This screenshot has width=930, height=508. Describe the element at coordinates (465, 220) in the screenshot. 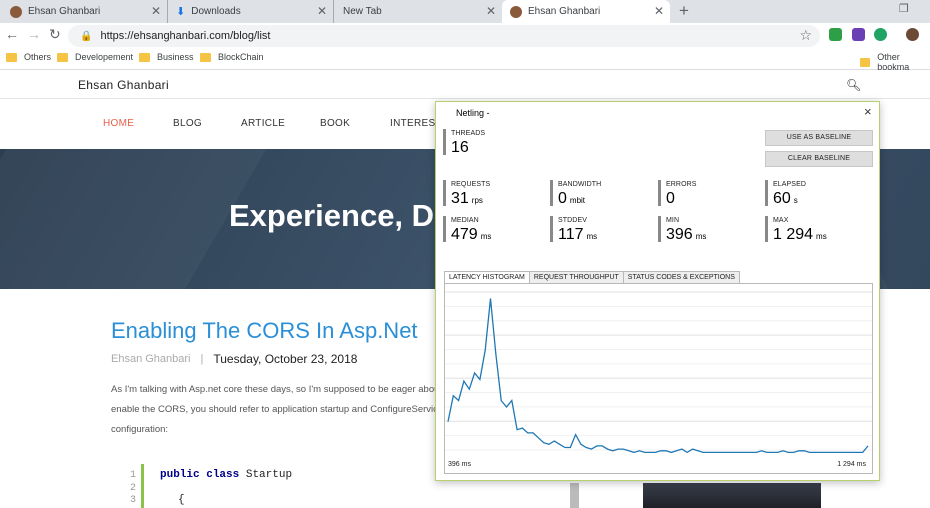

I see `stat-label: MEDIAN` at that location.